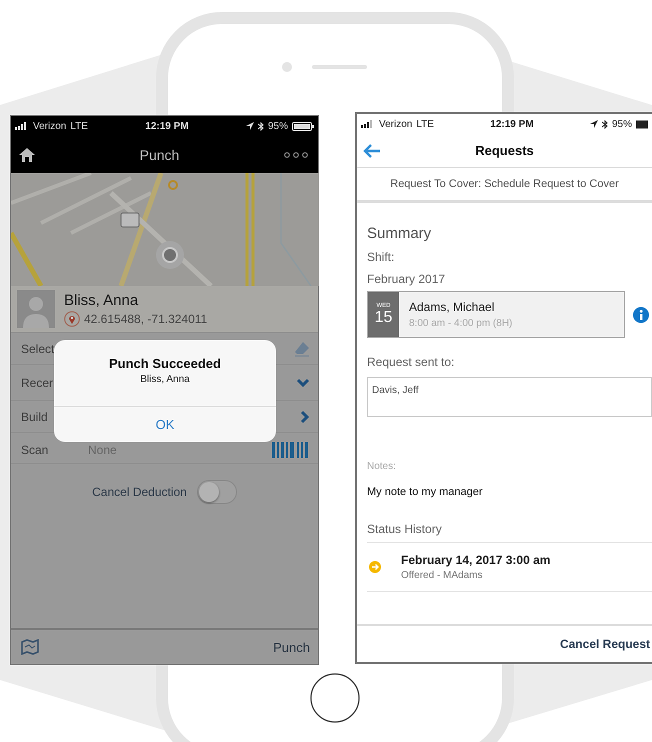 This screenshot has height=742, width=652. What do you see at coordinates (475, 560) in the screenshot?
I see `history-date: February 14, 2017 3:00 am` at bounding box center [475, 560].